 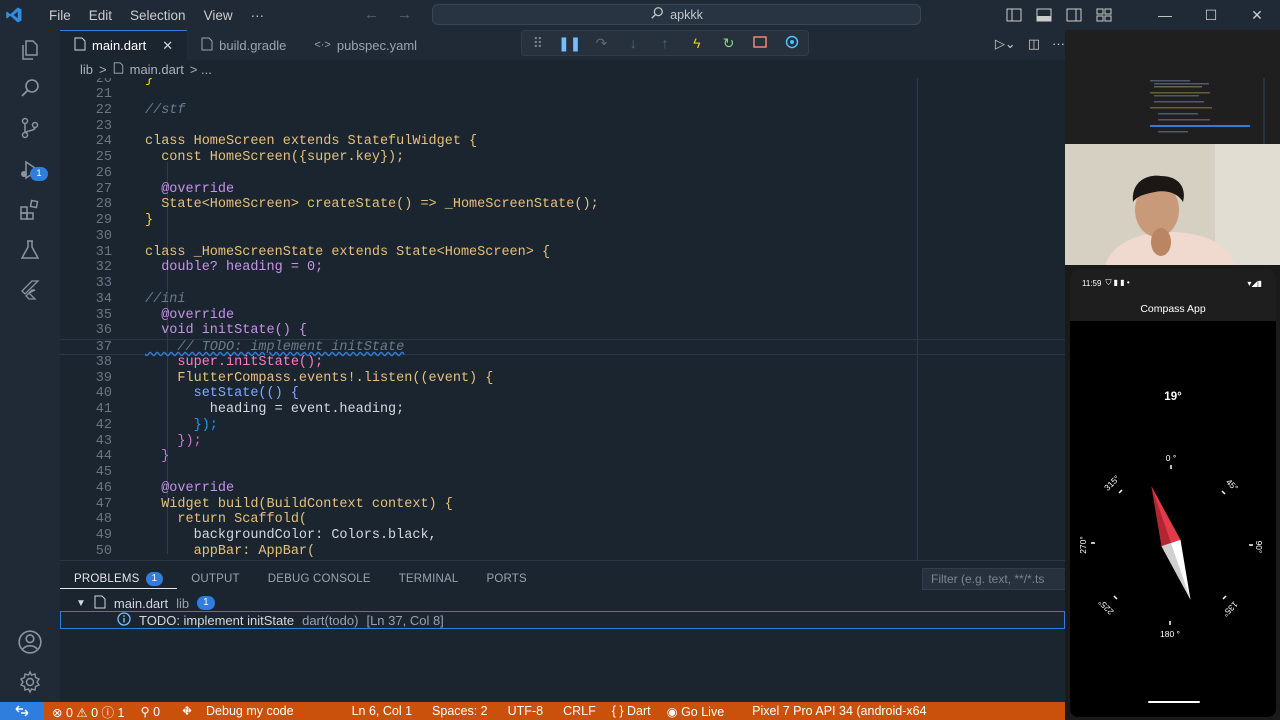 What do you see at coordinates (579, 711) in the screenshot?
I see `line-ending: CRLF` at bounding box center [579, 711].